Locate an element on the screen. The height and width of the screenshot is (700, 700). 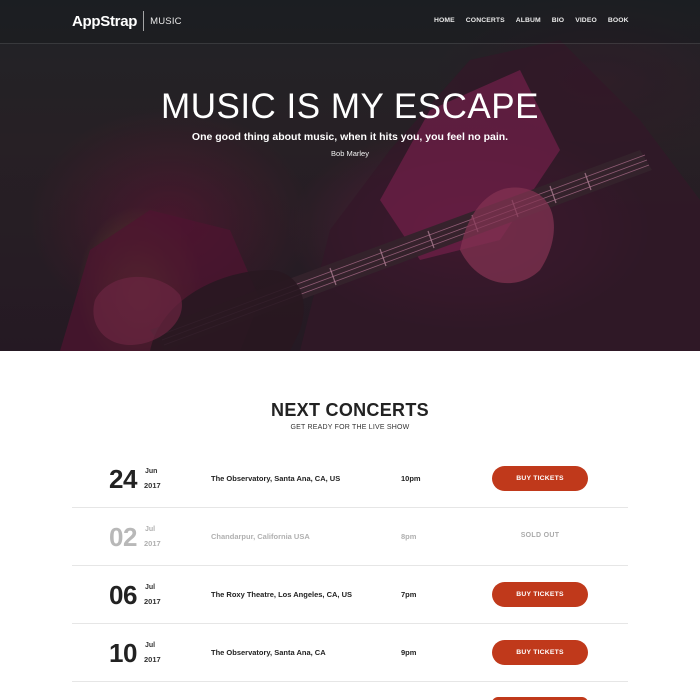
sold-out-label: SOLD OUT is located at coordinates (540, 535).